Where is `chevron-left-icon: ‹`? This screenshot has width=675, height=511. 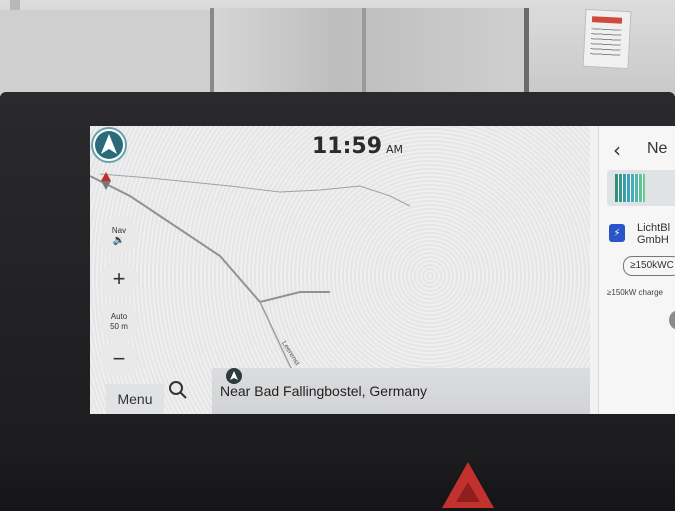 chevron-left-icon: ‹ is located at coordinates (617, 150).